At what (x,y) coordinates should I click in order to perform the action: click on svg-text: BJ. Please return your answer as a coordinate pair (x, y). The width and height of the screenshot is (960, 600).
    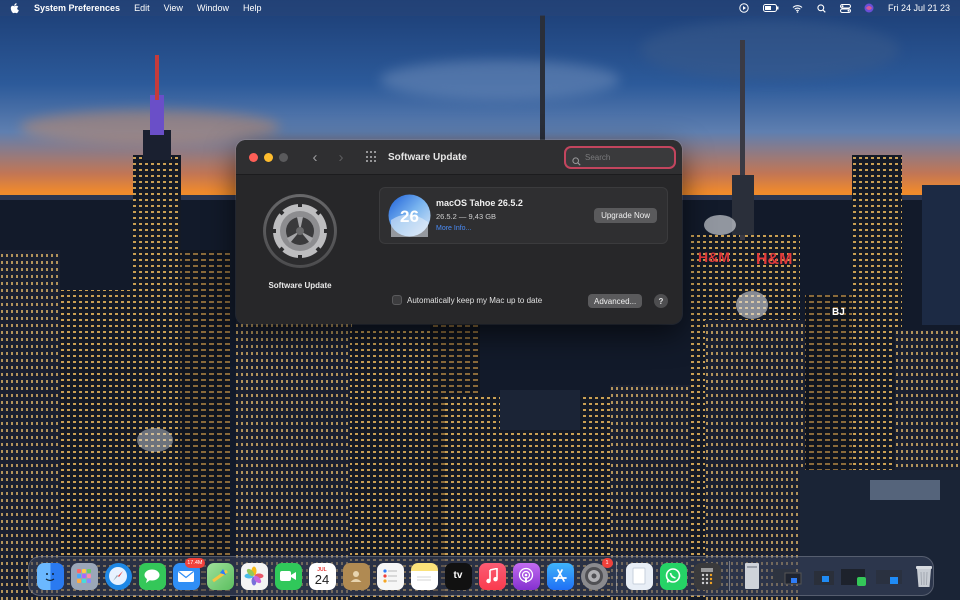
    Looking at the image, I should click on (838, 312).